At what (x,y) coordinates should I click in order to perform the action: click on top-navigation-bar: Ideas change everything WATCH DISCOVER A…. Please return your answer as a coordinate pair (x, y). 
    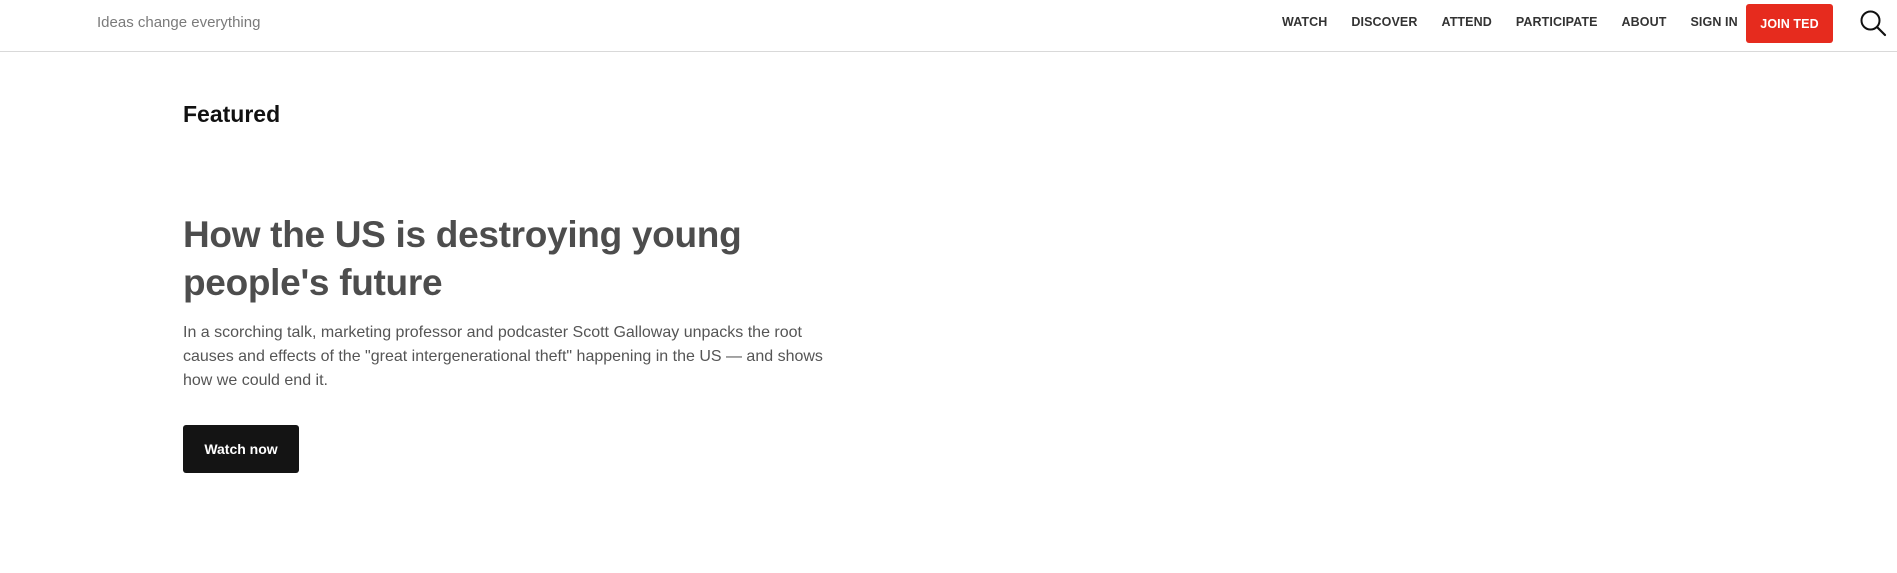
    Looking at the image, I should click on (948, 26).